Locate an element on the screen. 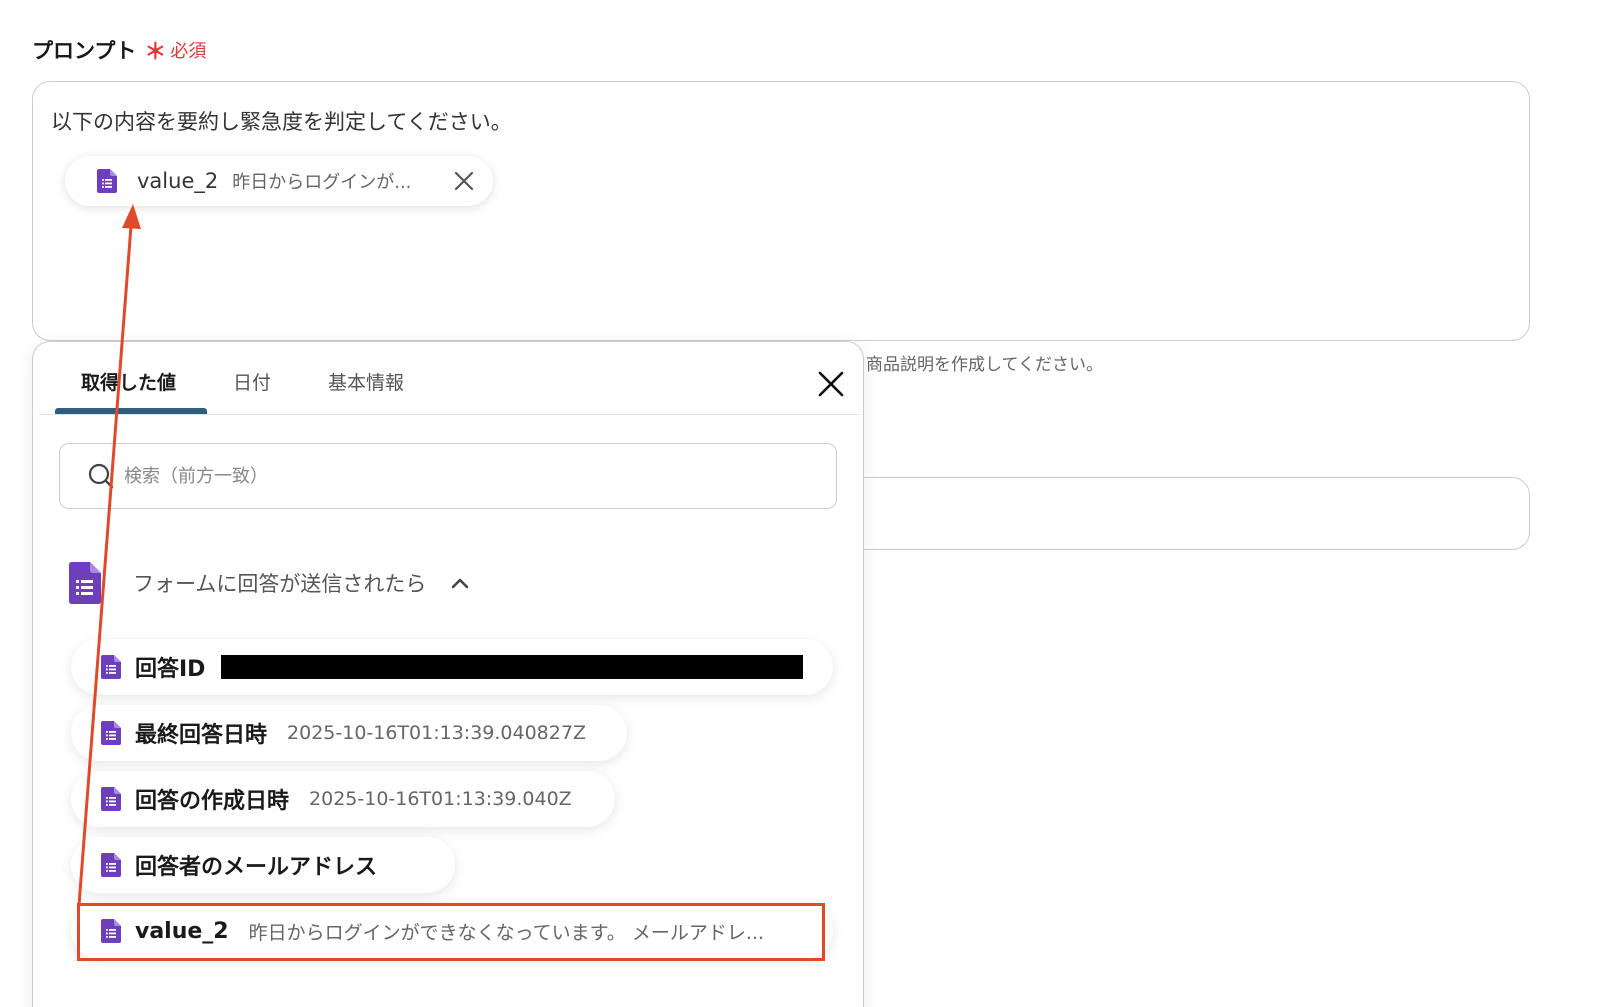  search-box is located at coordinates (448, 476).